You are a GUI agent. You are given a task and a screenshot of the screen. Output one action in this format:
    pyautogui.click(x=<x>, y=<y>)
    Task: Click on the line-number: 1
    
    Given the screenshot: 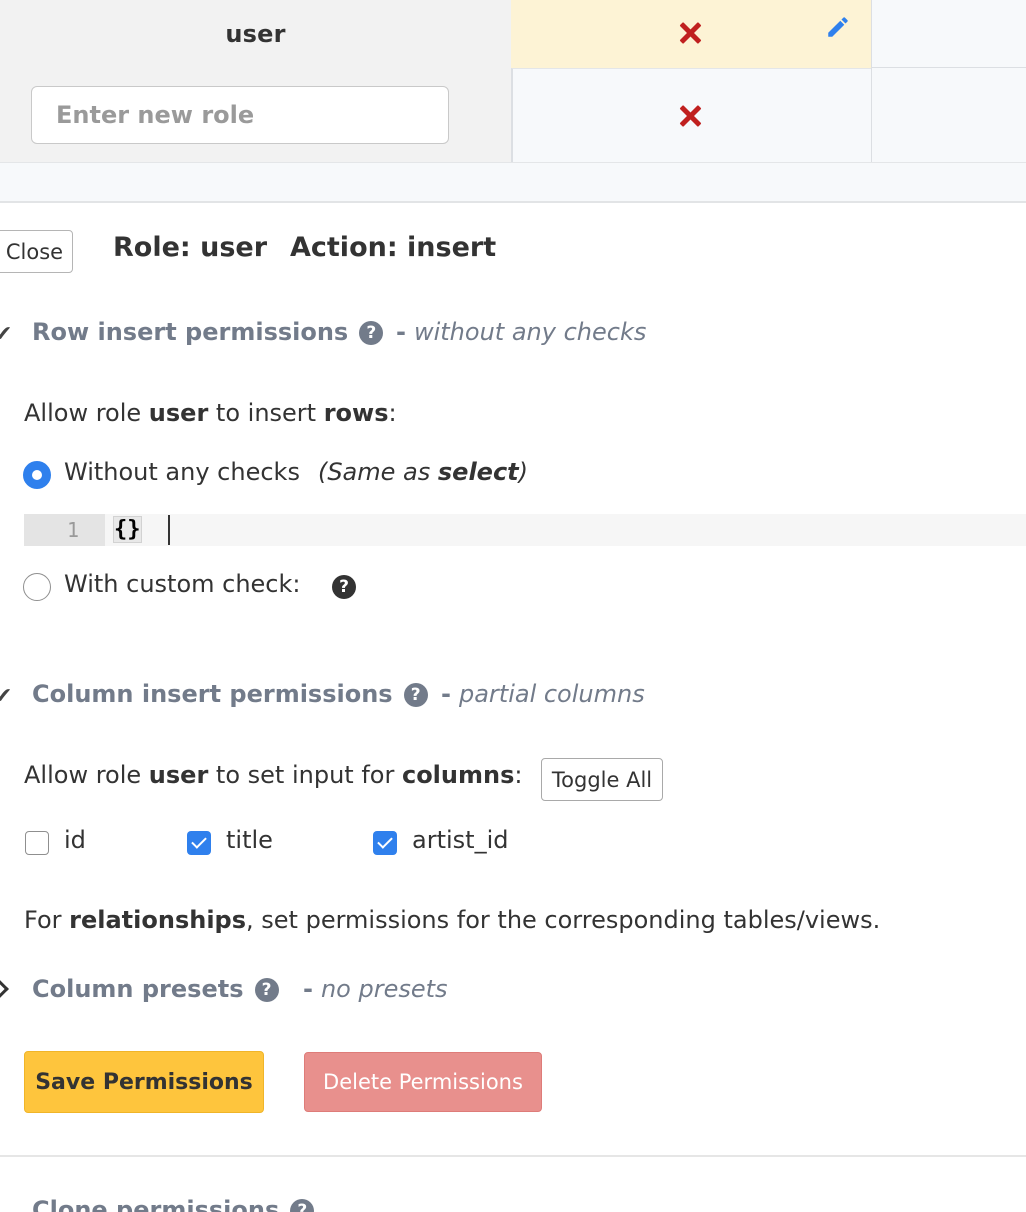 What is the action you would take?
    pyautogui.click(x=64, y=530)
    